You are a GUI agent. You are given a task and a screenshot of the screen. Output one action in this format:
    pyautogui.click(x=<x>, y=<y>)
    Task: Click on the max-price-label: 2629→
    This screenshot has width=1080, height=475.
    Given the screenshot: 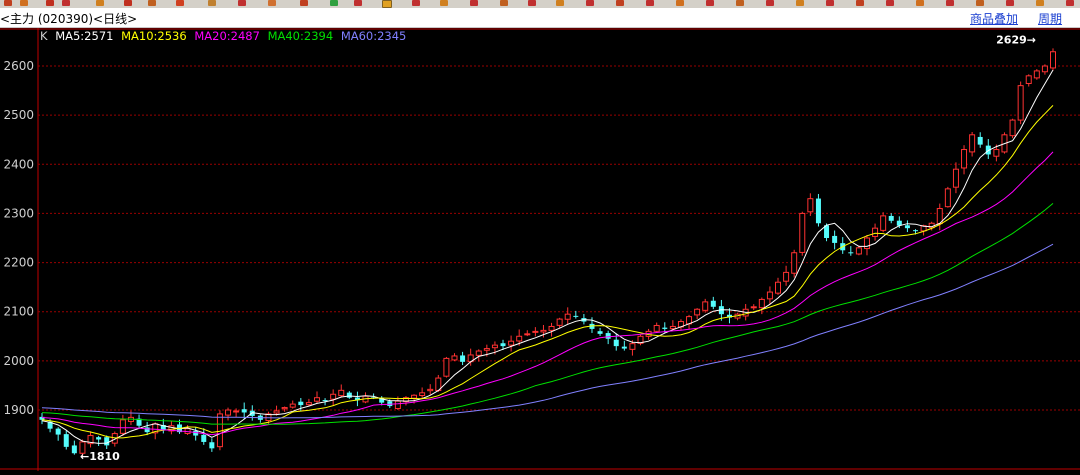 What is the action you would take?
    pyautogui.click(x=1016, y=40)
    